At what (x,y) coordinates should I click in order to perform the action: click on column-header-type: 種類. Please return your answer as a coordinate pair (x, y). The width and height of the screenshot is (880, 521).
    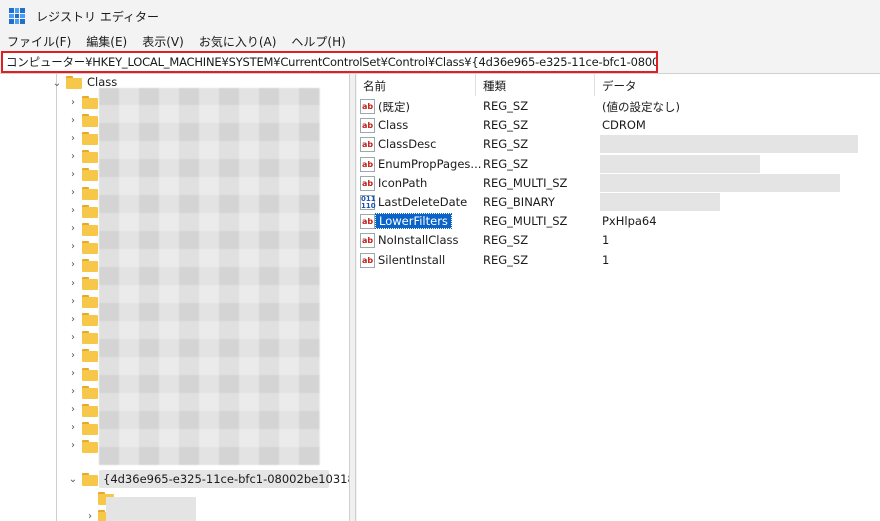
    Looking at the image, I should click on (494, 86).